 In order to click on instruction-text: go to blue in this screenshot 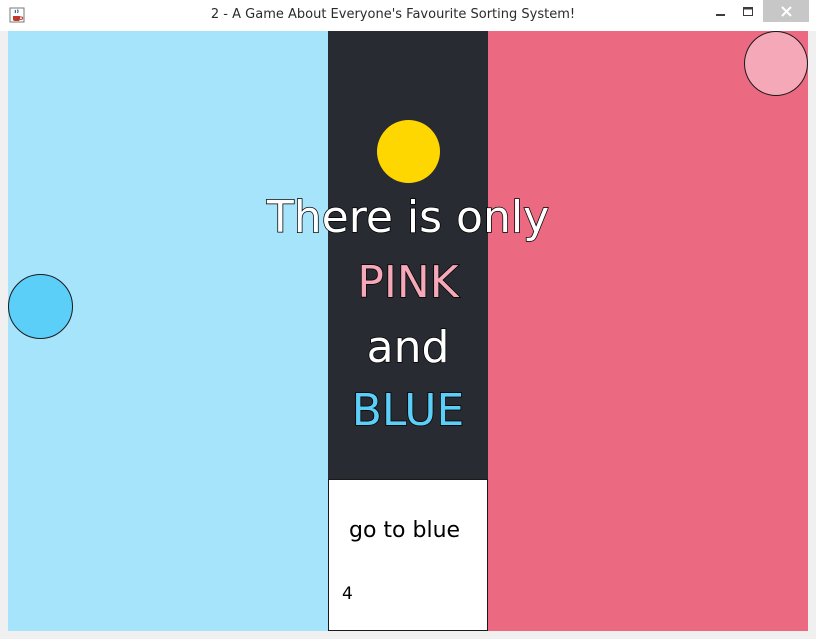, I will do `click(405, 530)`.